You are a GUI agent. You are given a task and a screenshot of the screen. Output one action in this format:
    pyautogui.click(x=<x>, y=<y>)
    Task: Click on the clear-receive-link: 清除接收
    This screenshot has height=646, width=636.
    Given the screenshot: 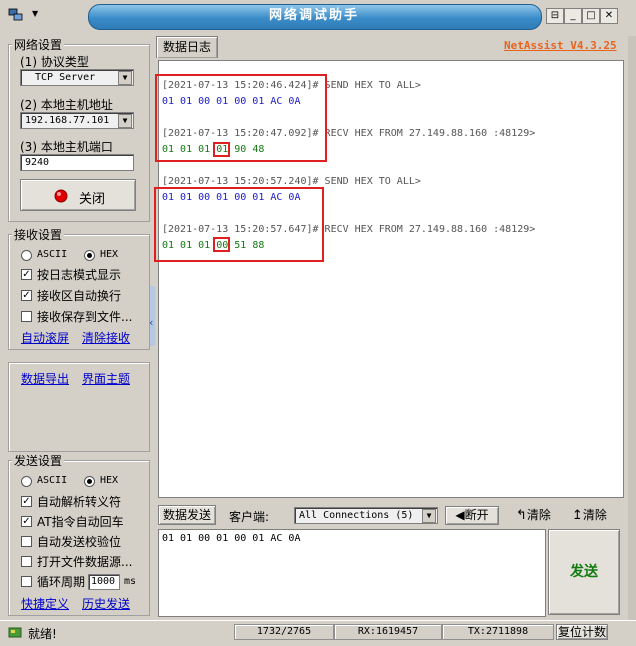 What is the action you would take?
    pyautogui.click(x=106, y=337)
    